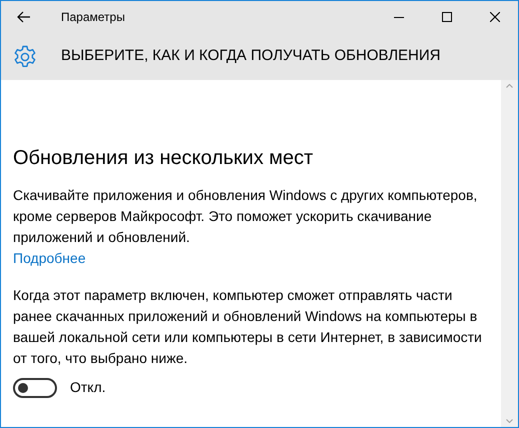  What do you see at coordinates (35, 388) in the screenshot?
I see `toggle-switch` at bounding box center [35, 388].